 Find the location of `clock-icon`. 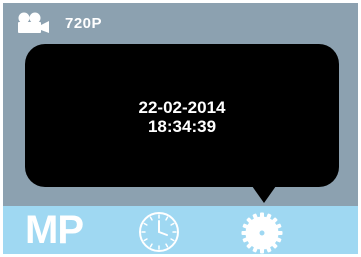

clock-icon is located at coordinates (159, 232).